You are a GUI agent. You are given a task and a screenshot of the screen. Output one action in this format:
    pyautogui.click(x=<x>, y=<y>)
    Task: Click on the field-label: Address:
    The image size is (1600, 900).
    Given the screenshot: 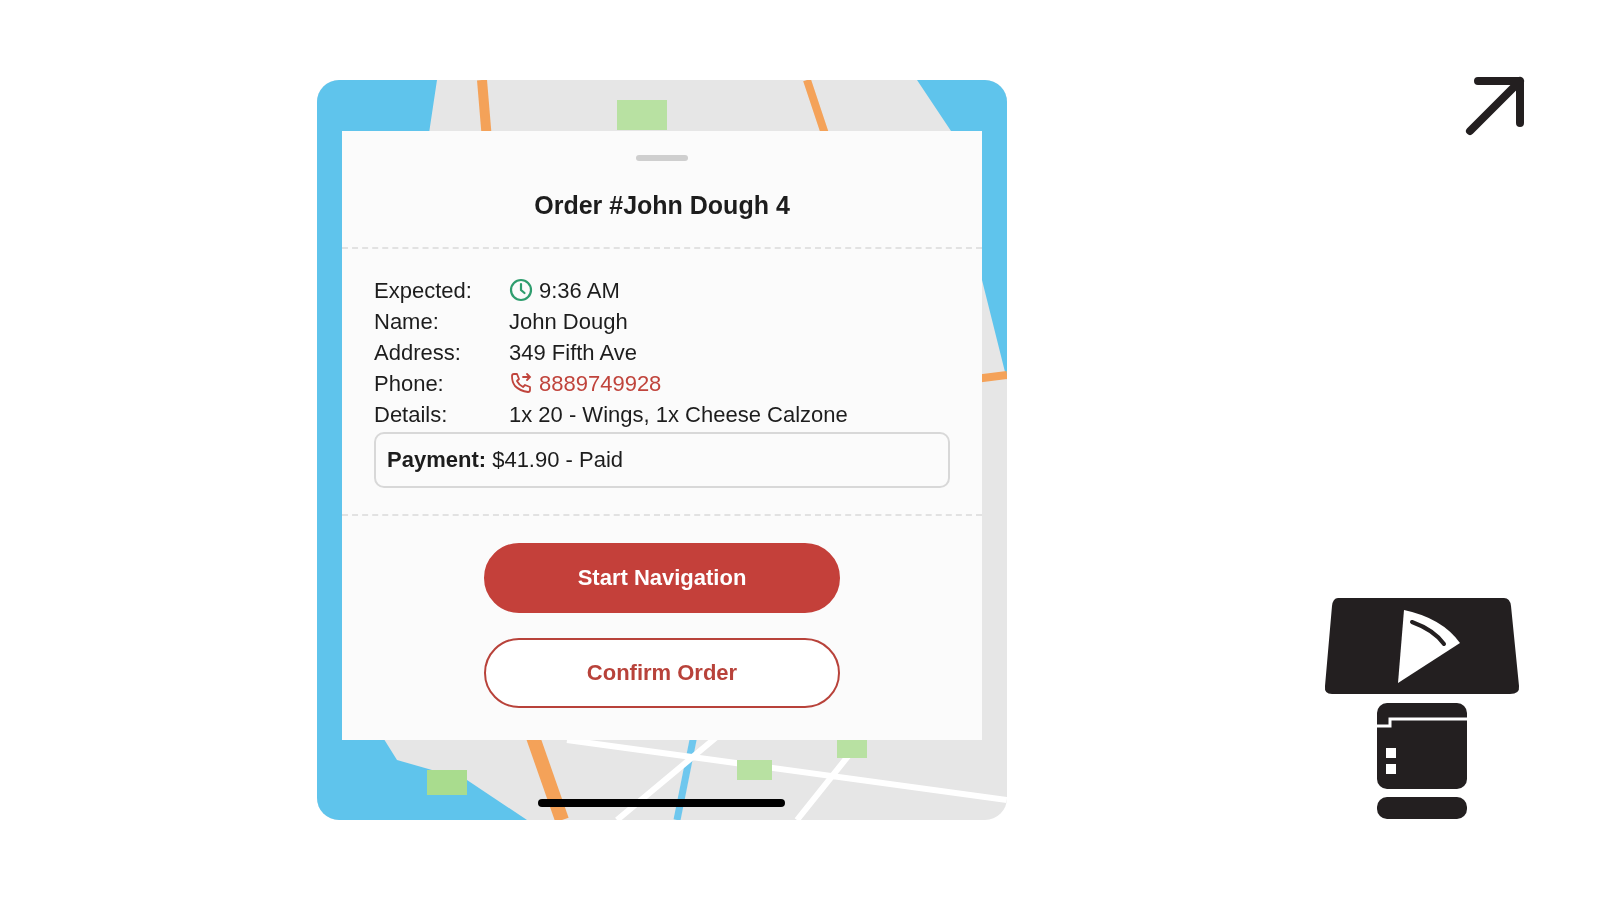 What is the action you would take?
    pyautogui.click(x=418, y=352)
    